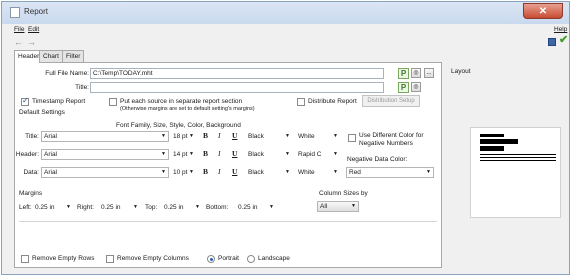 This screenshot has height=276, width=571. I want to click on bottom-margin-dropdown: 0.25 in ▼, so click(256, 207).